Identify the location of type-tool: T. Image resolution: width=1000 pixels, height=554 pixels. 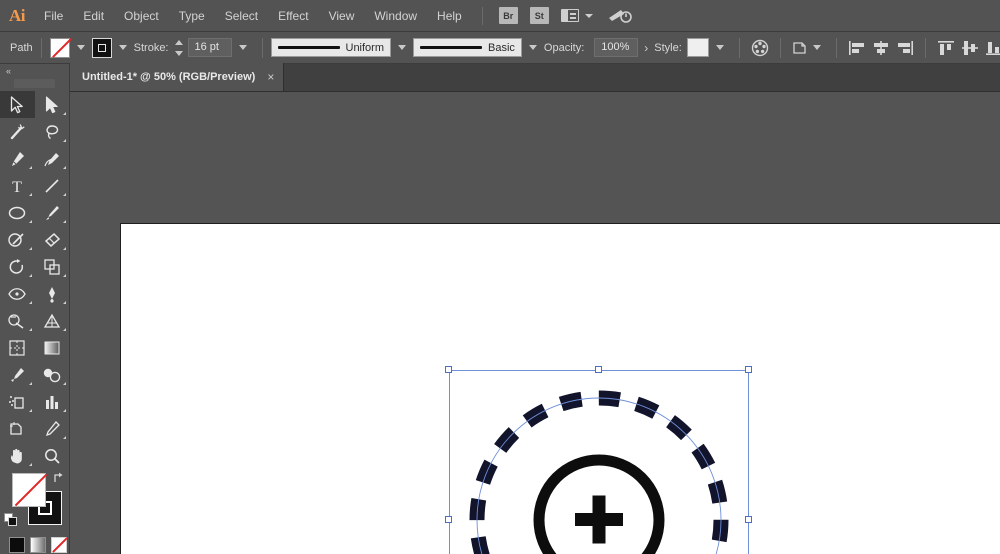
(17, 185).